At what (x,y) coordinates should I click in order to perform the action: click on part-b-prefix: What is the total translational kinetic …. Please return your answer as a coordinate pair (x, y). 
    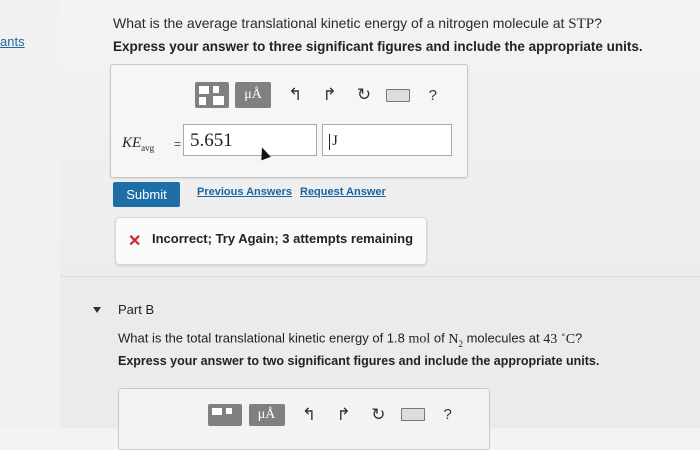
    Looking at the image, I should click on (263, 338).